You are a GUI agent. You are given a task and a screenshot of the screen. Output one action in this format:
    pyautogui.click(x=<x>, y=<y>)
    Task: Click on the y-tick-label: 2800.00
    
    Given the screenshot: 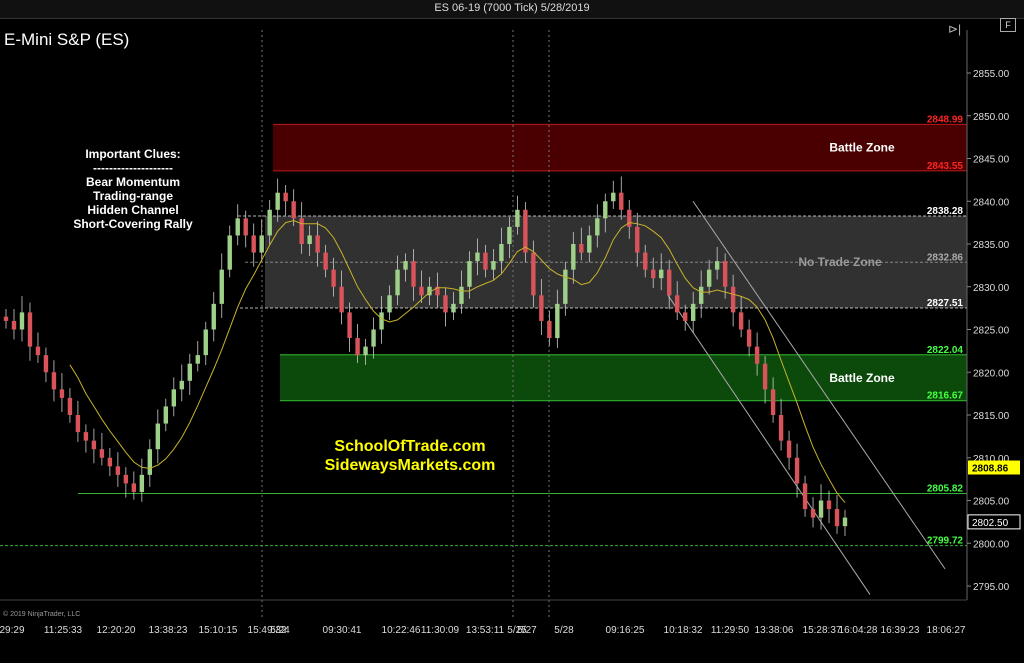 What is the action you would take?
    pyautogui.click(x=991, y=544)
    